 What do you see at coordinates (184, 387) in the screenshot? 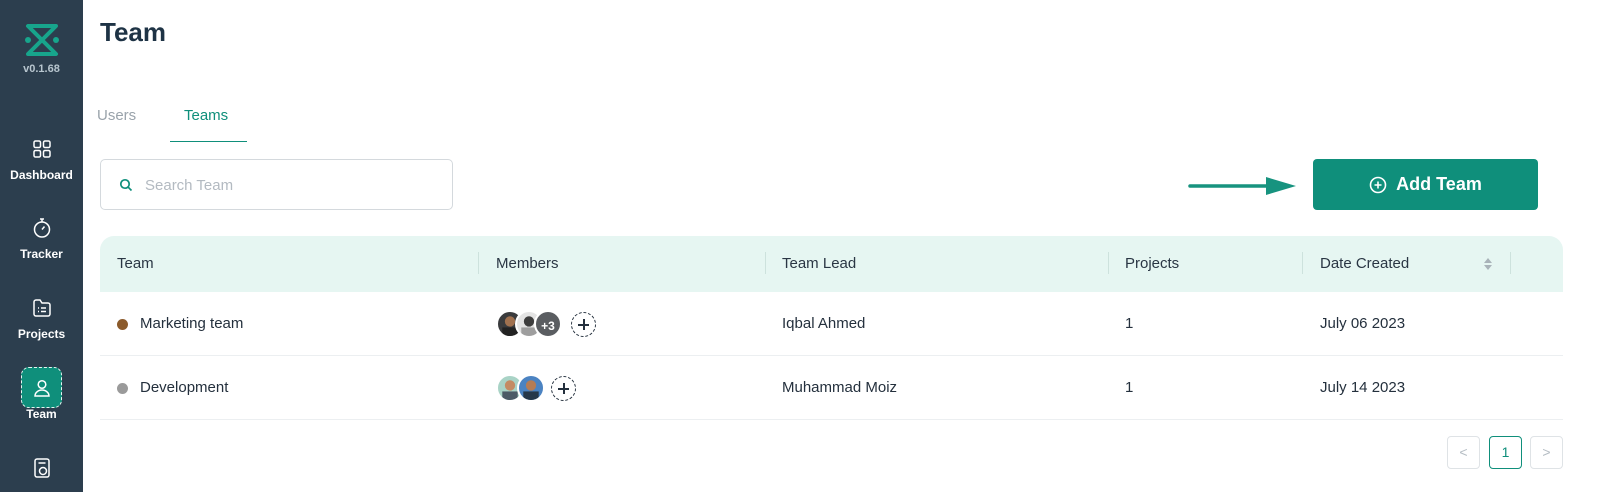
I see `team-name: Development` at bounding box center [184, 387].